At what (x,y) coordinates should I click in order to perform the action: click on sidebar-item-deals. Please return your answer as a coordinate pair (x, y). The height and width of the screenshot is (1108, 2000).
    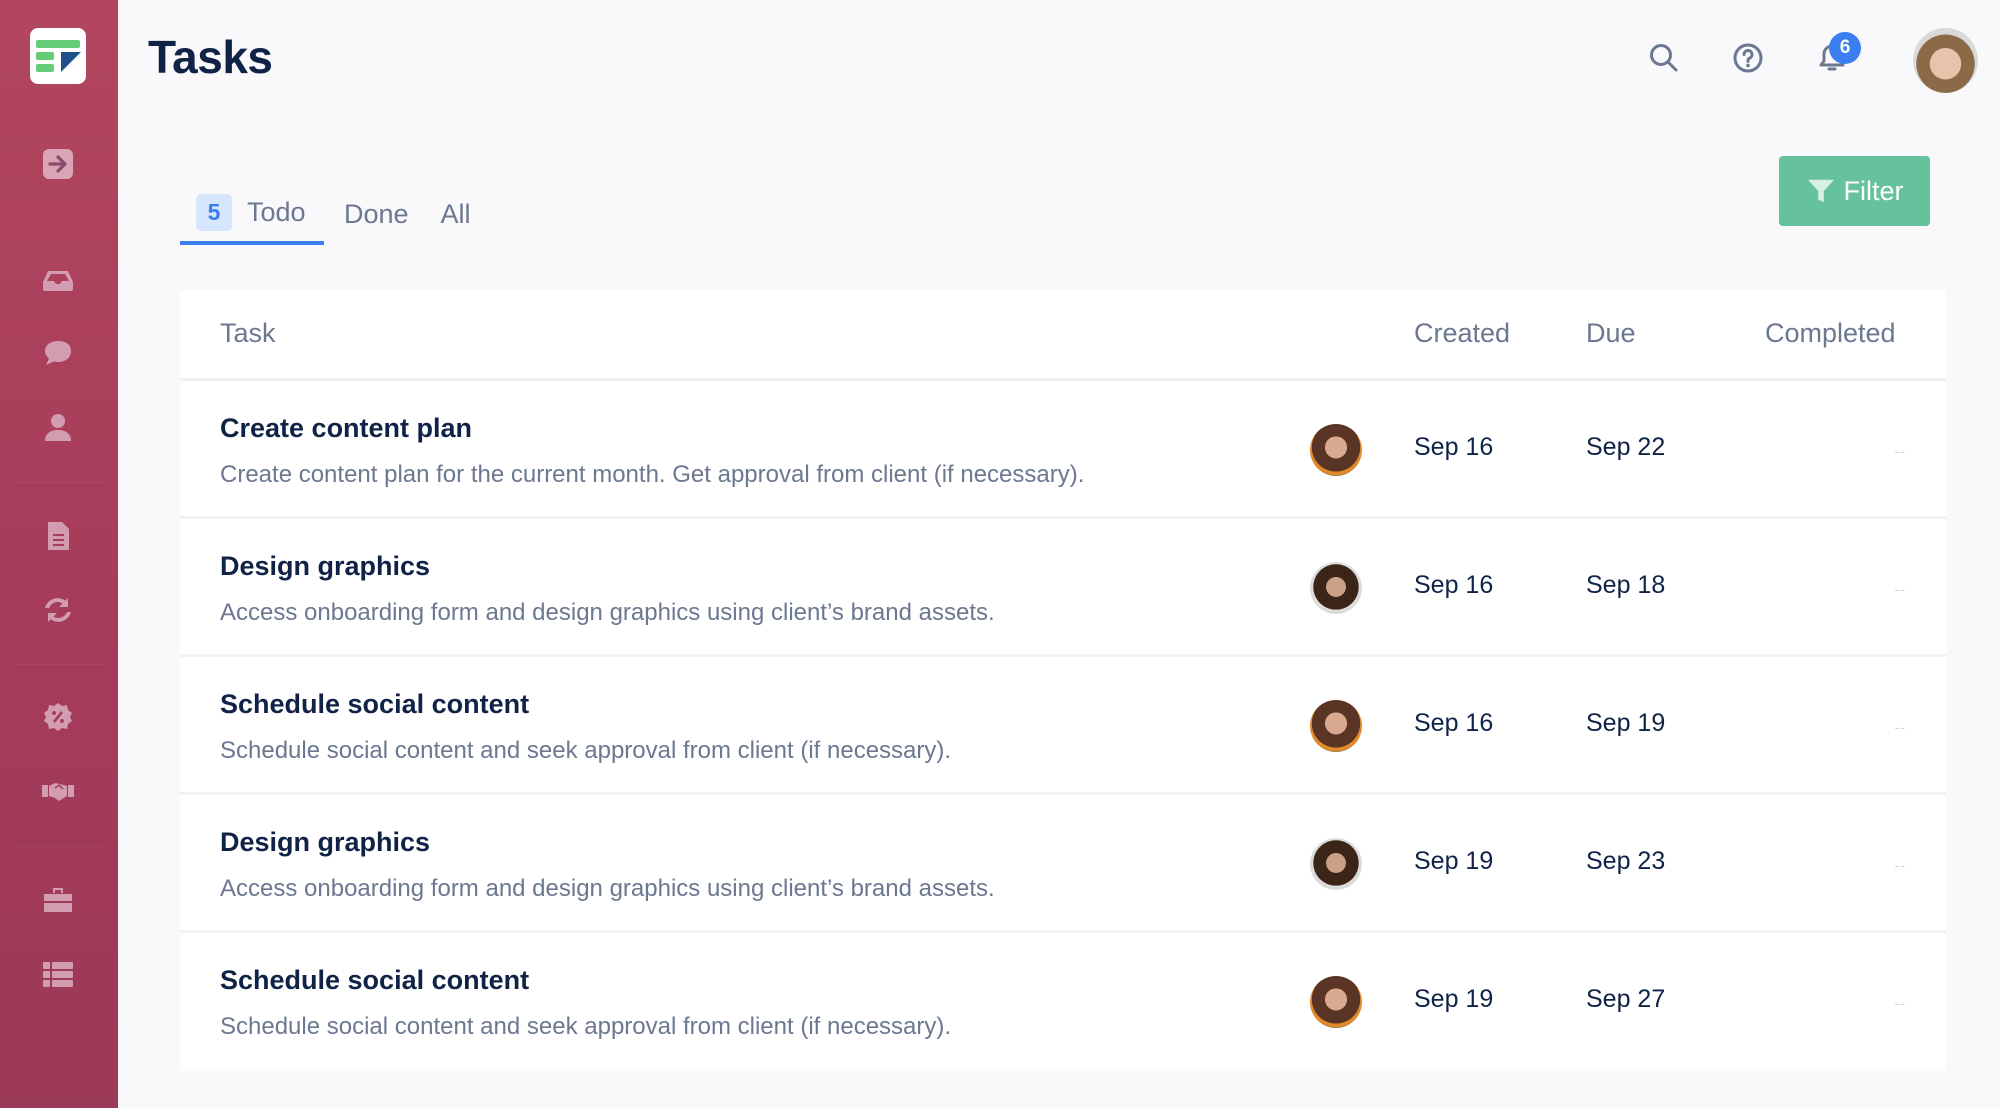
    Looking at the image, I should click on (58, 791).